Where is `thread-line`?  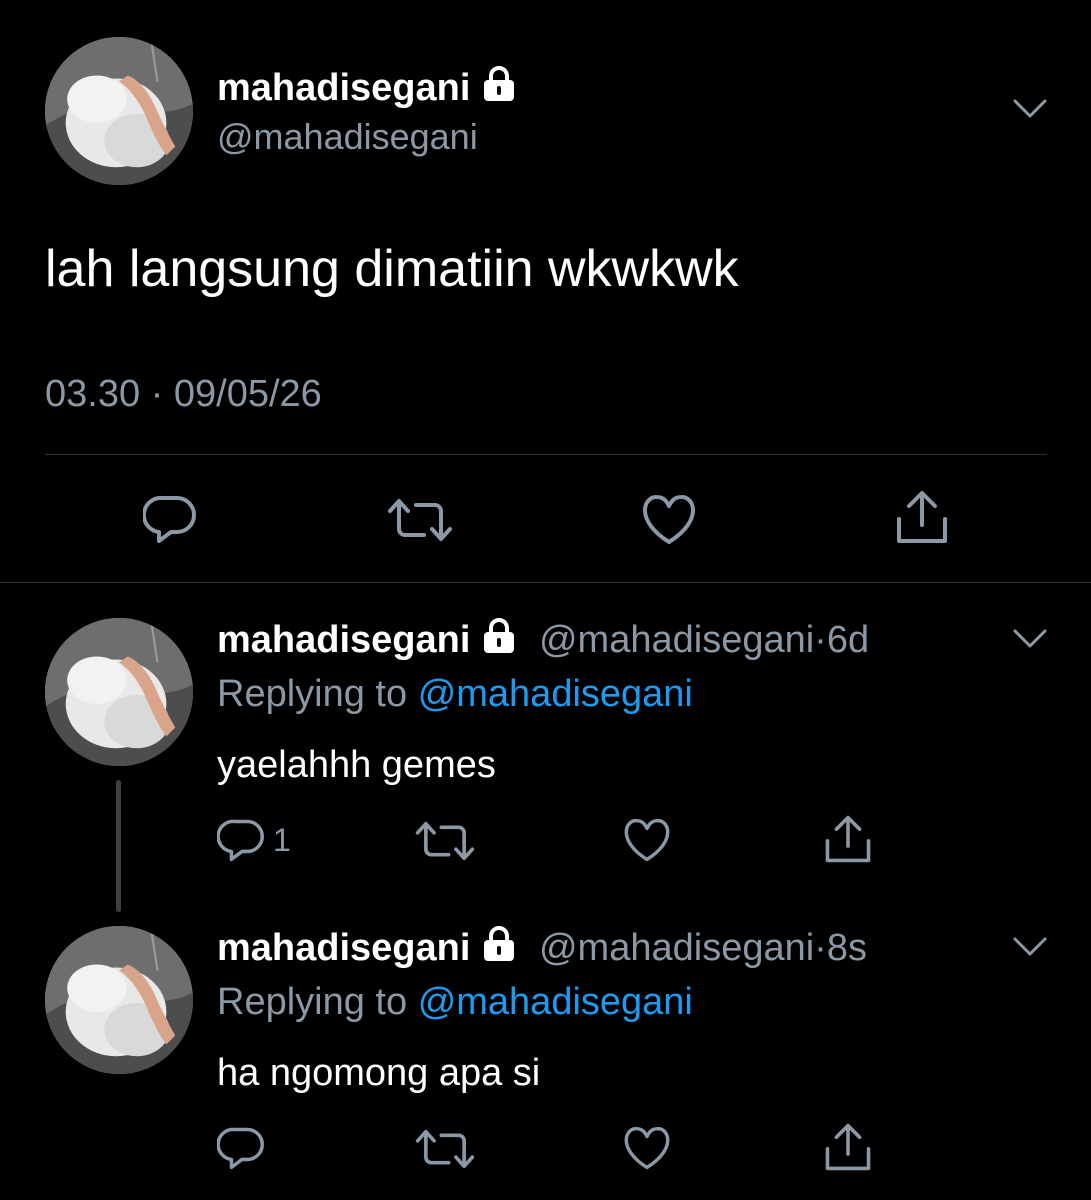
thread-line is located at coordinates (118, 846).